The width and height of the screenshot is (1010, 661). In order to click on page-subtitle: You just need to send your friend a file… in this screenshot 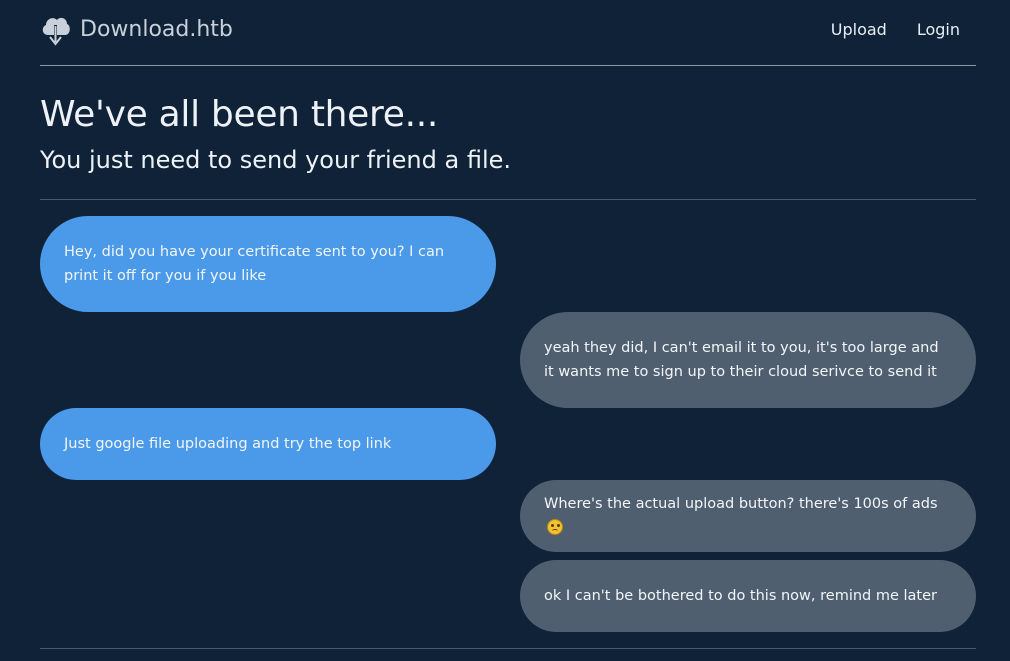, I will do `click(276, 160)`.